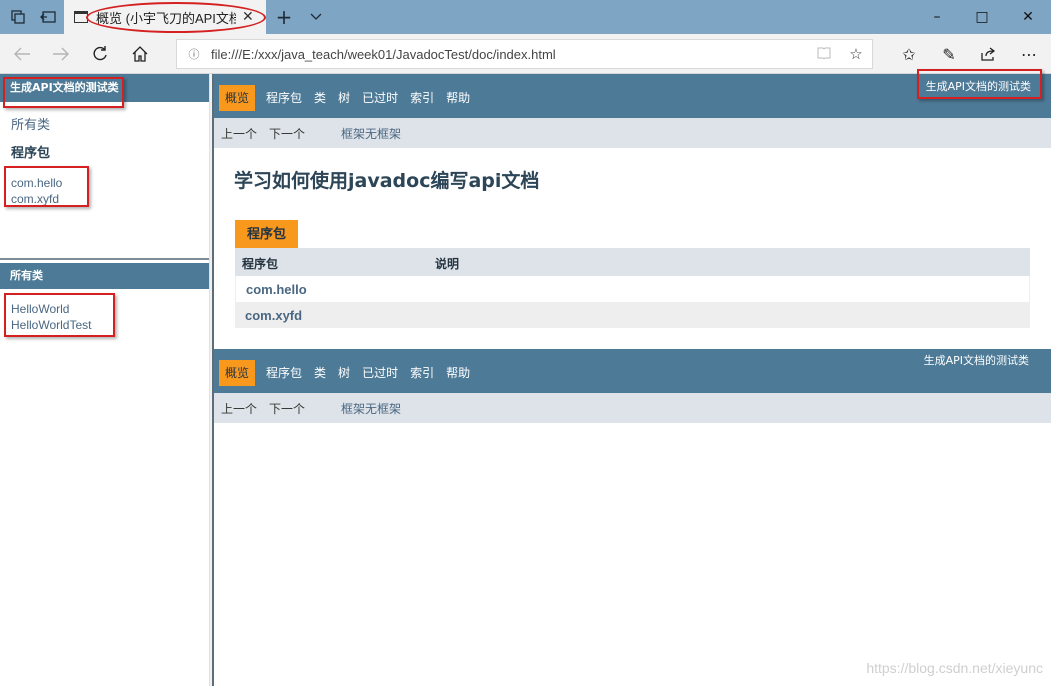 This screenshot has width=1051, height=686. Describe the element at coordinates (260, 264) in the screenshot. I see `table-header-package: 程序包` at that location.